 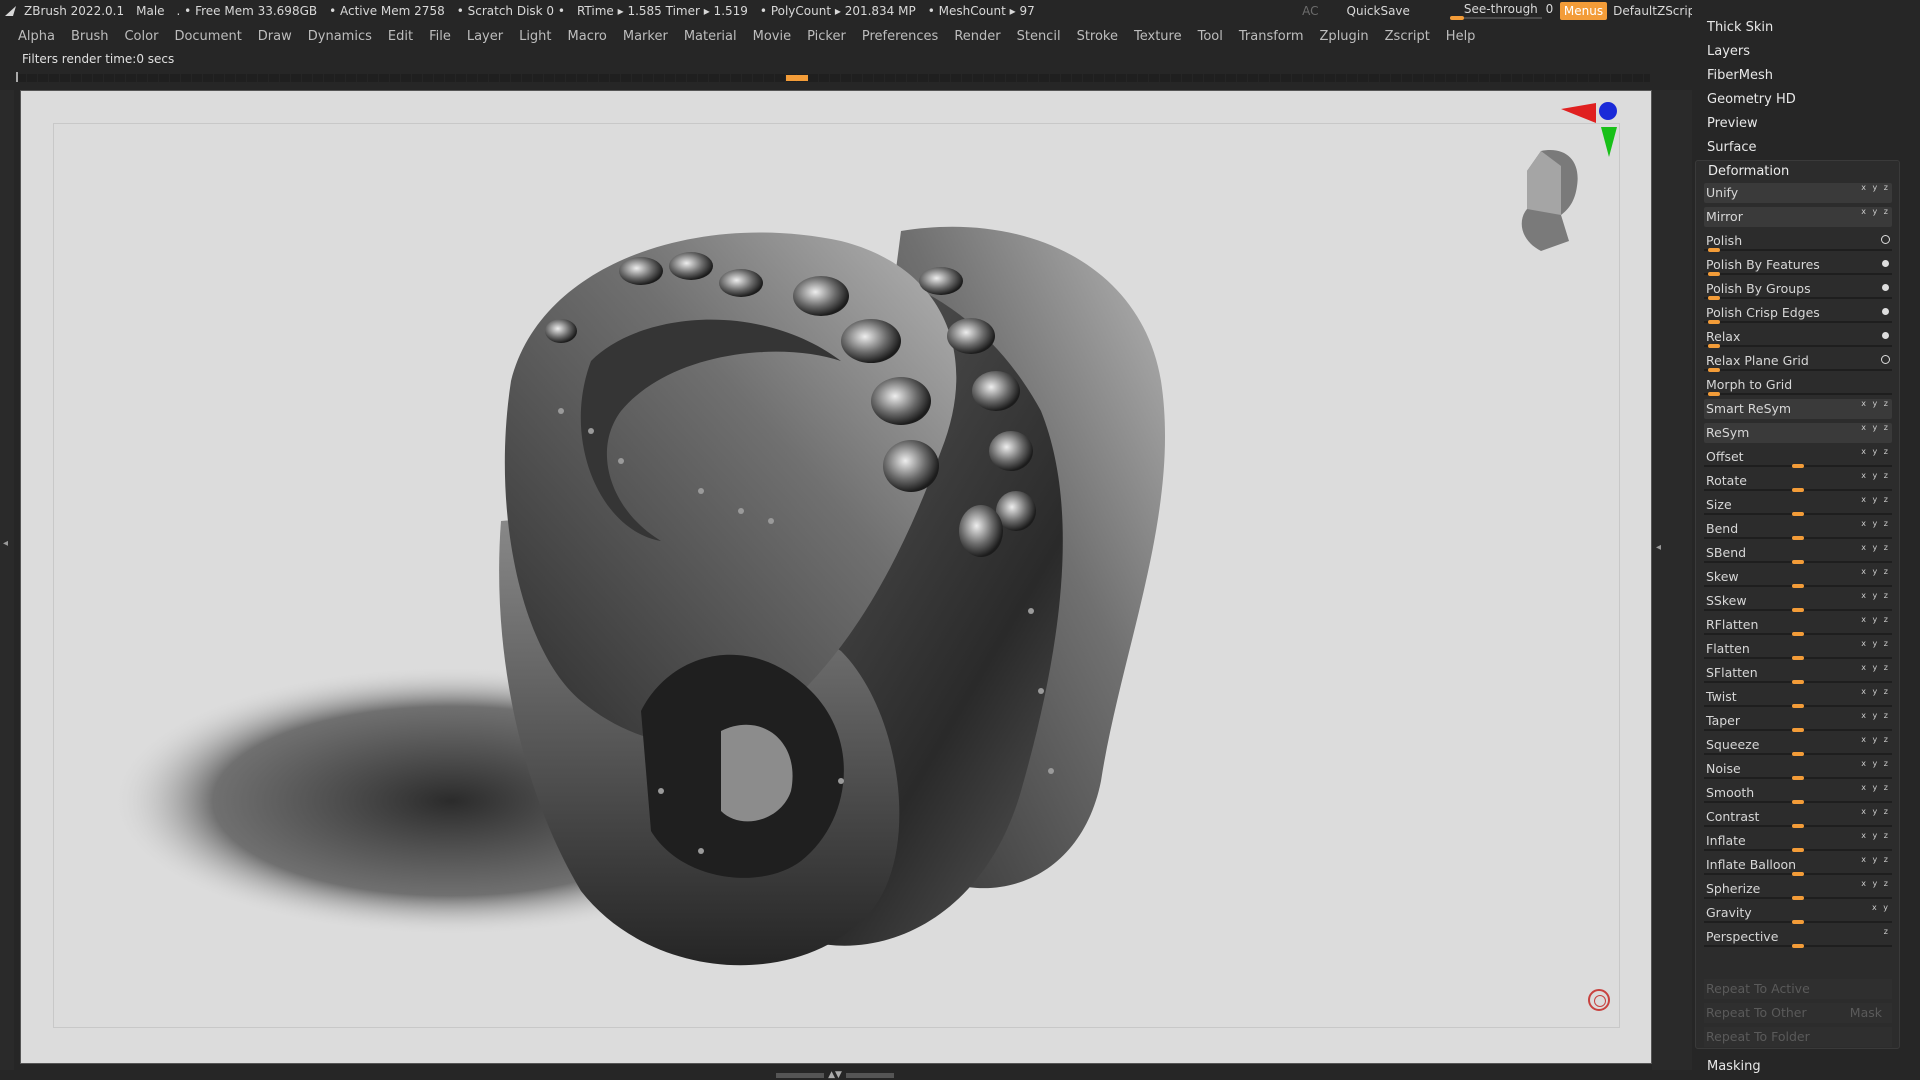 I want to click on menu-draw: Draw, so click(x=275, y=36).